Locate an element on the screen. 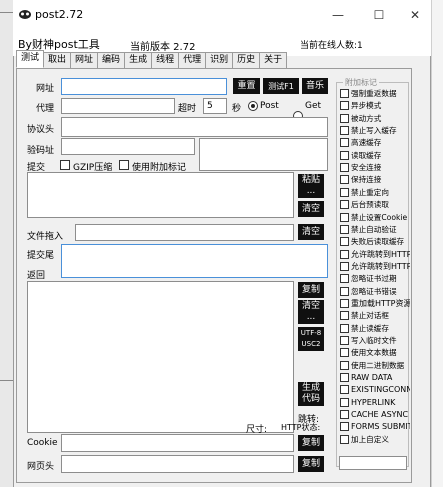 The image size is (443, 487). webpage-header-input is located at coordinates (177, 464).